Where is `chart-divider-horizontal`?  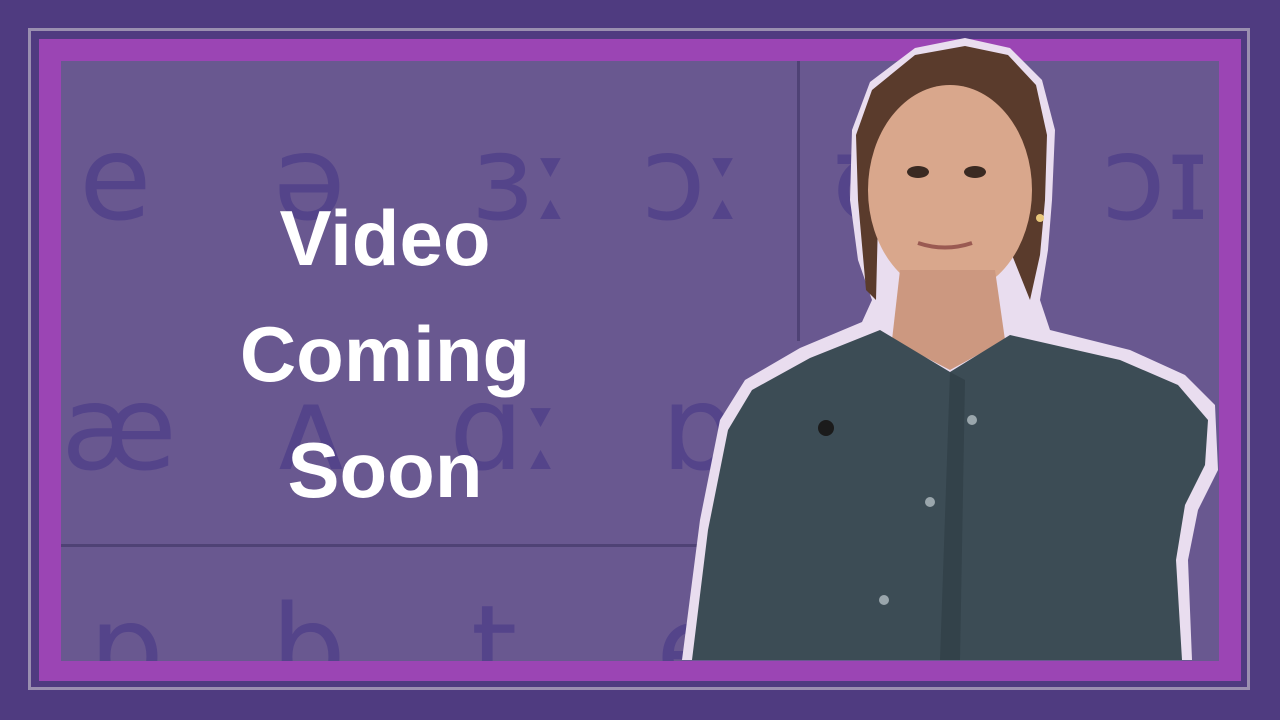
chart-divider-horizontal is located at coordinates (411, 545).